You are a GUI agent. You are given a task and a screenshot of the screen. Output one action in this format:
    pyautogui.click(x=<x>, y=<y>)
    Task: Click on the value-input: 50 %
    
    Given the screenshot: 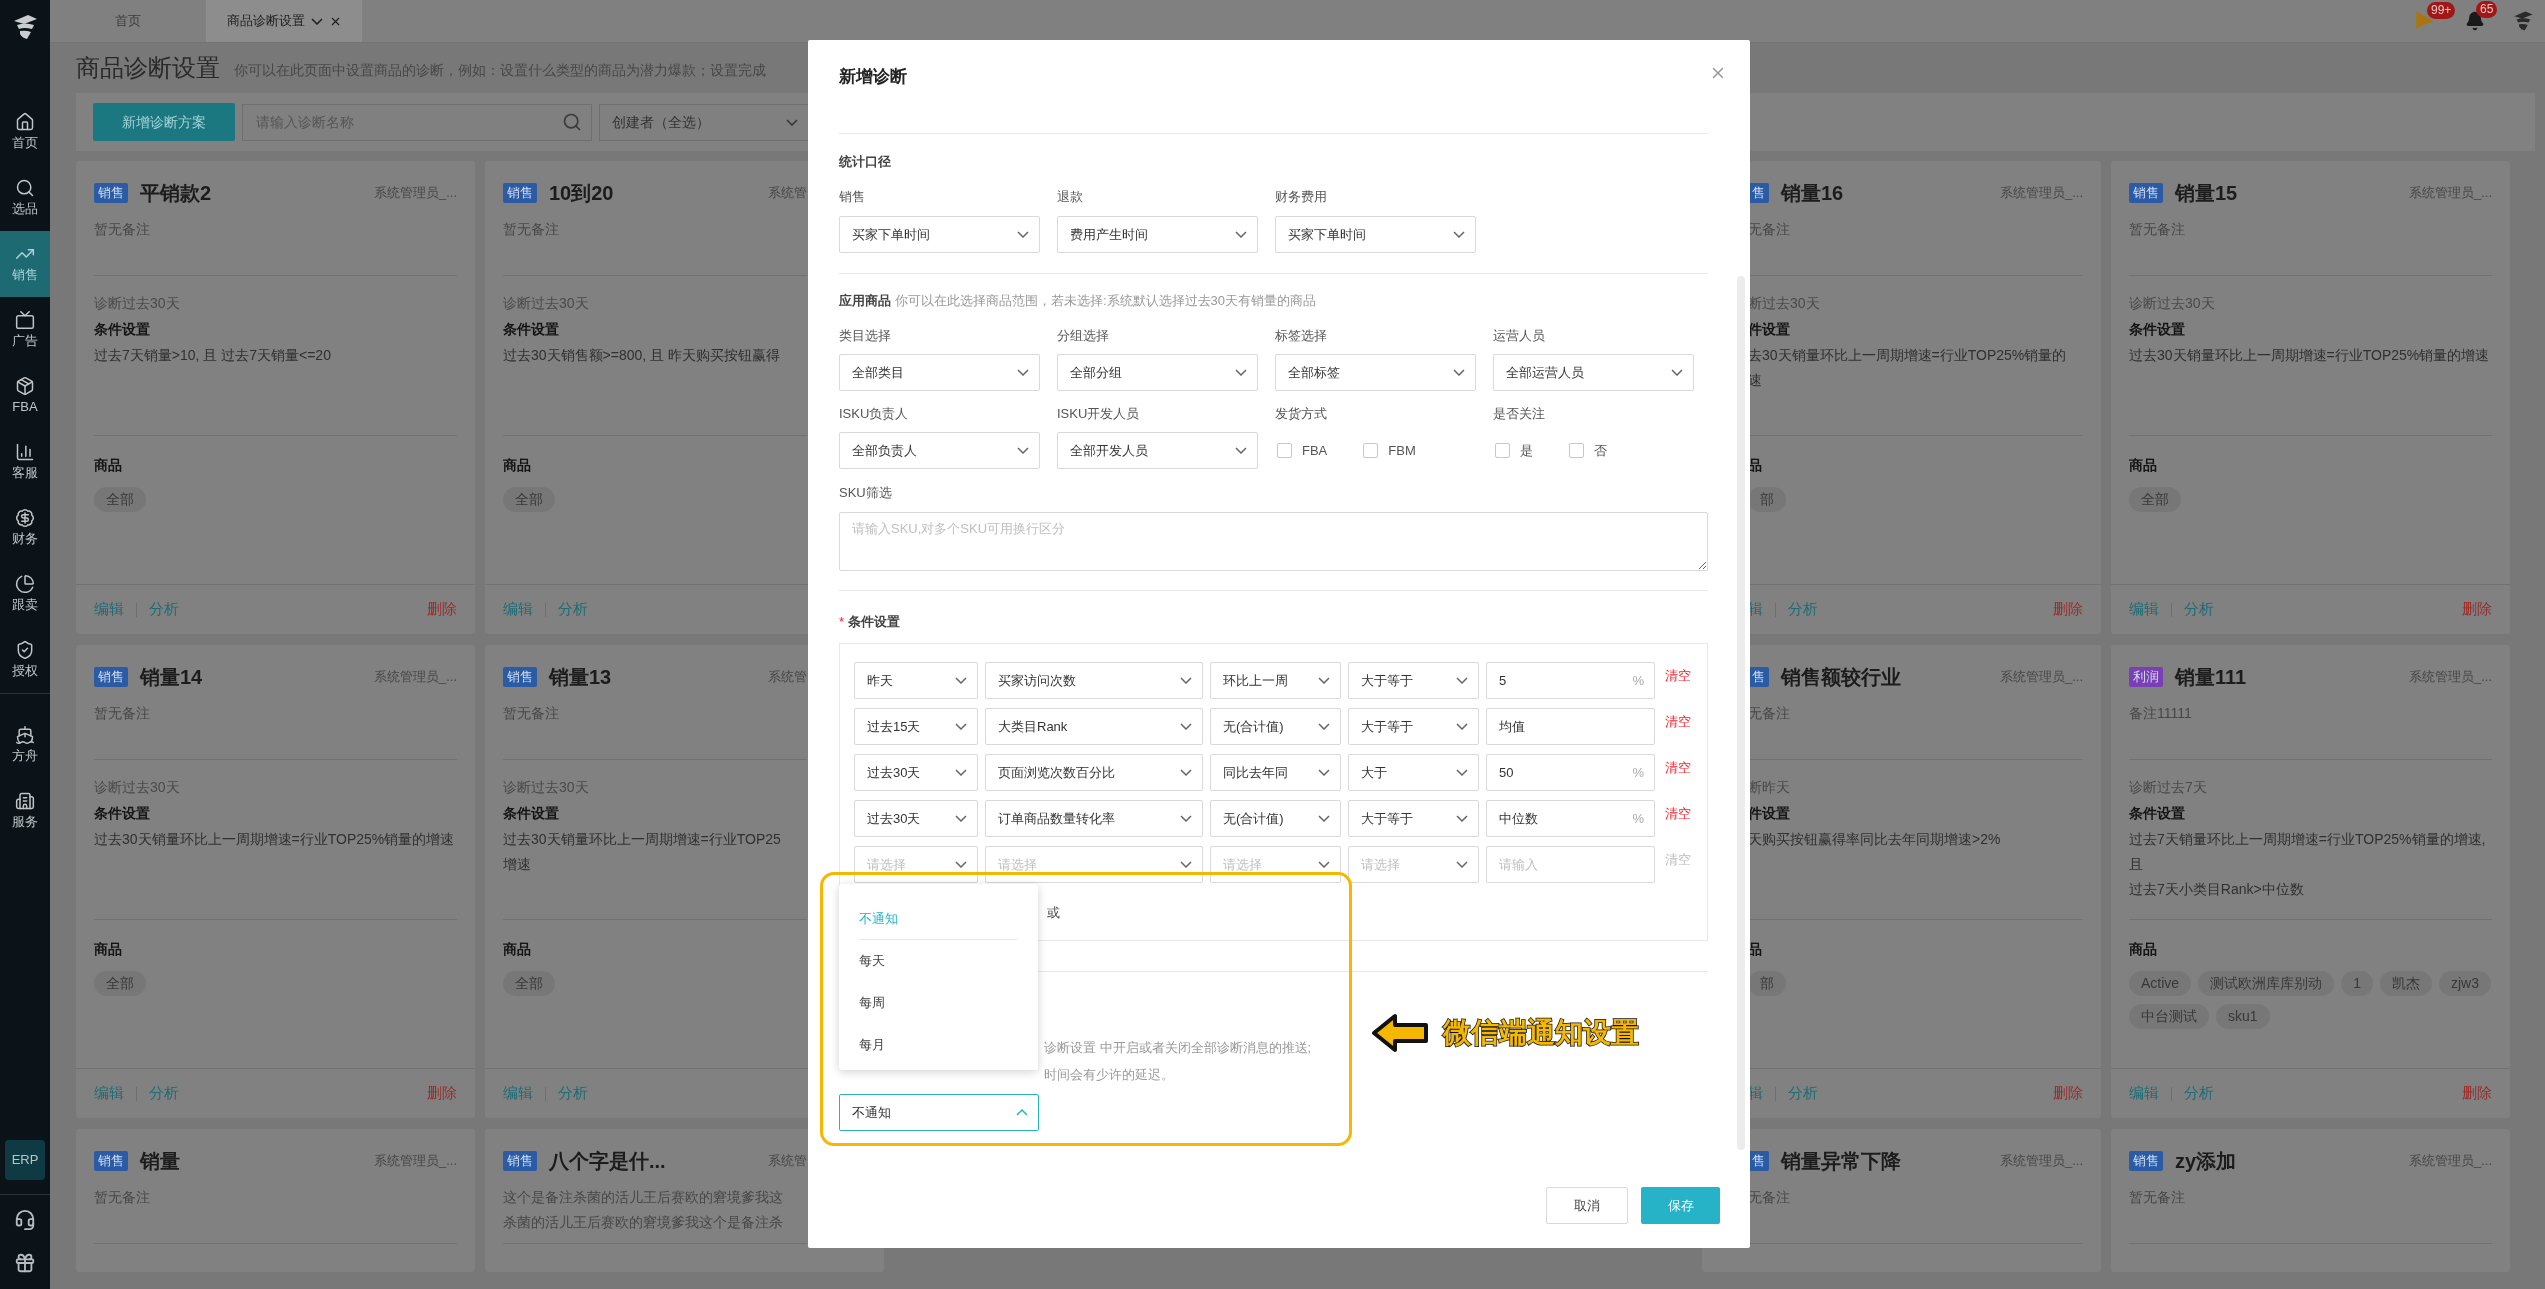 What is the action you would take?
    pyautogui.click(x=1570, y=772)
    